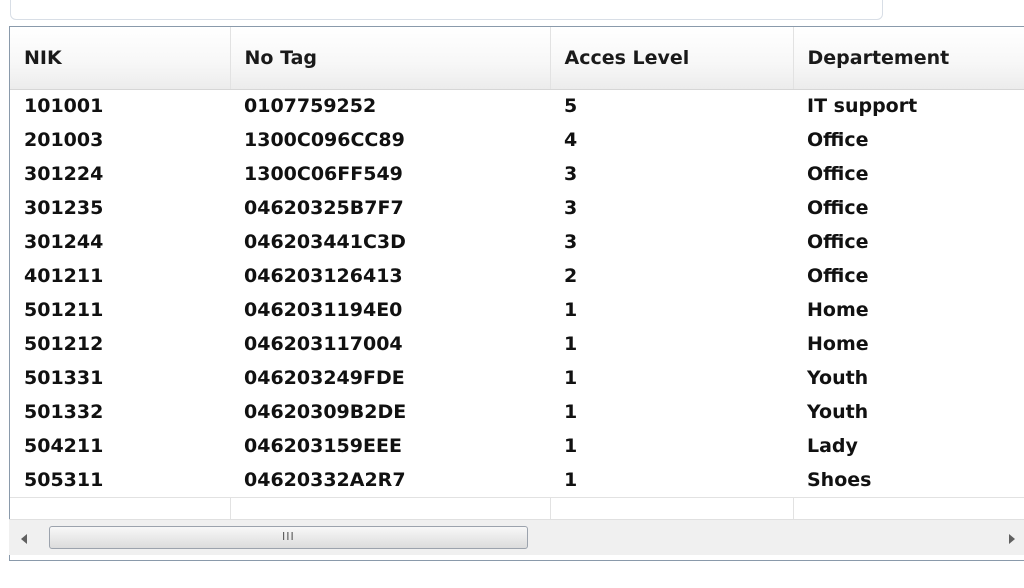  What do you see at coordinates (517, 140) in the screenshot?
I see `table-row: 201003 1300C096CC89 4 Office` at bounding box center [517, 140].